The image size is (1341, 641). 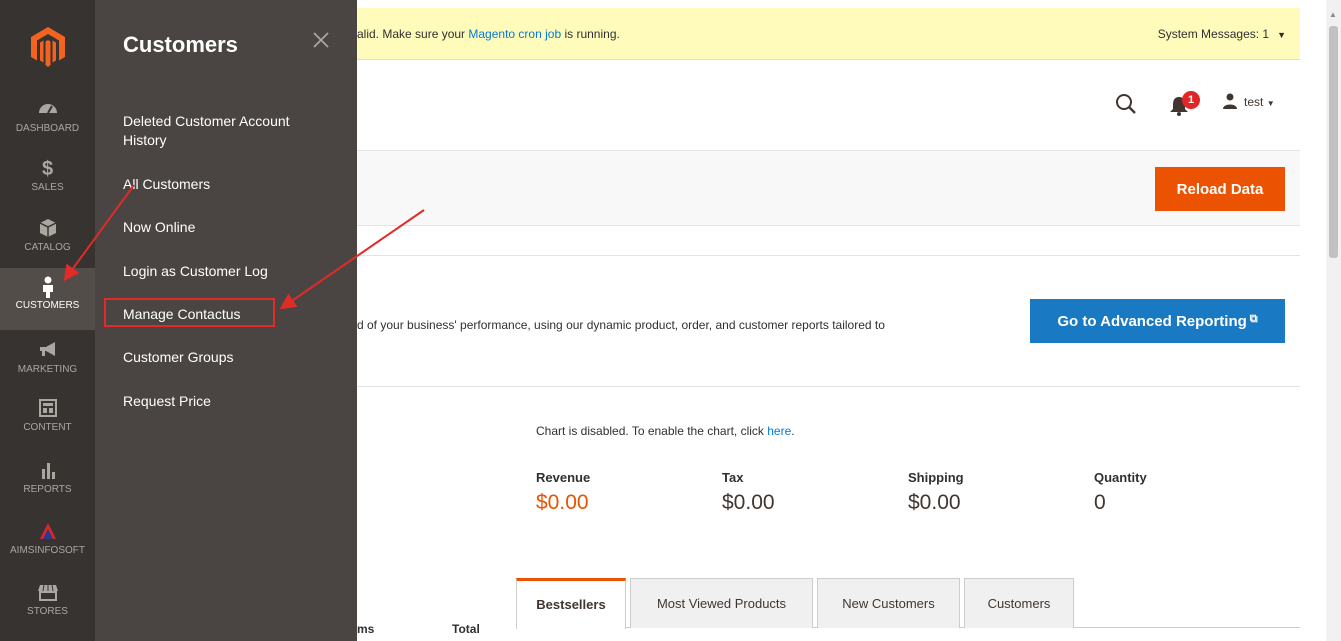 I want to click on nav-label: CUSTOMERS, so click(x=47, y=305).